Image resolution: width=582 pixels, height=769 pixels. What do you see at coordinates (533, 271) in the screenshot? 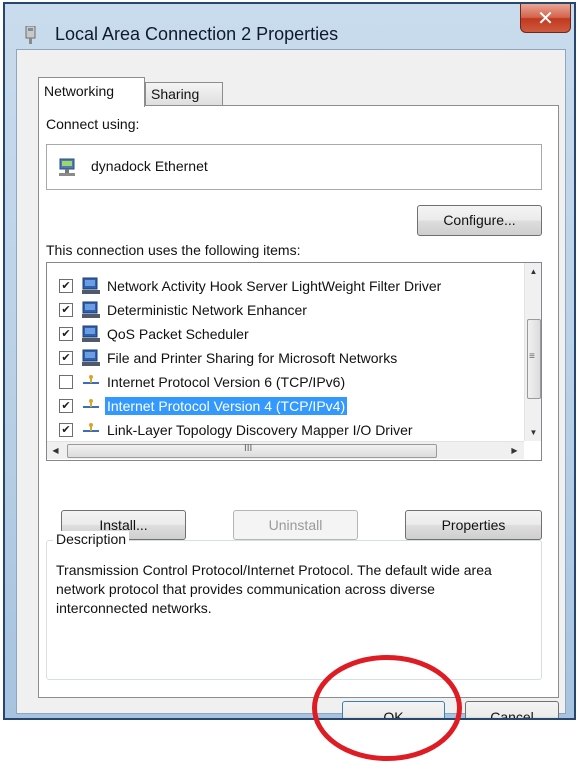
I see `scroll-up-icon: ▲` at bounding box center [533, 271].